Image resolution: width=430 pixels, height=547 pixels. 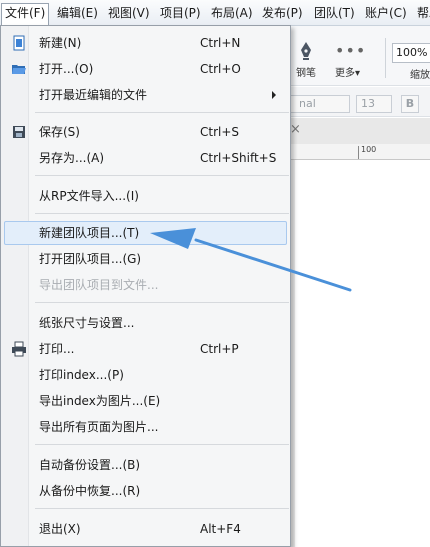 What do you see at coordinates (232, 13) in the screenshot?
I see `menu-layout: 布局(A)` at bounding box center [232, 13].